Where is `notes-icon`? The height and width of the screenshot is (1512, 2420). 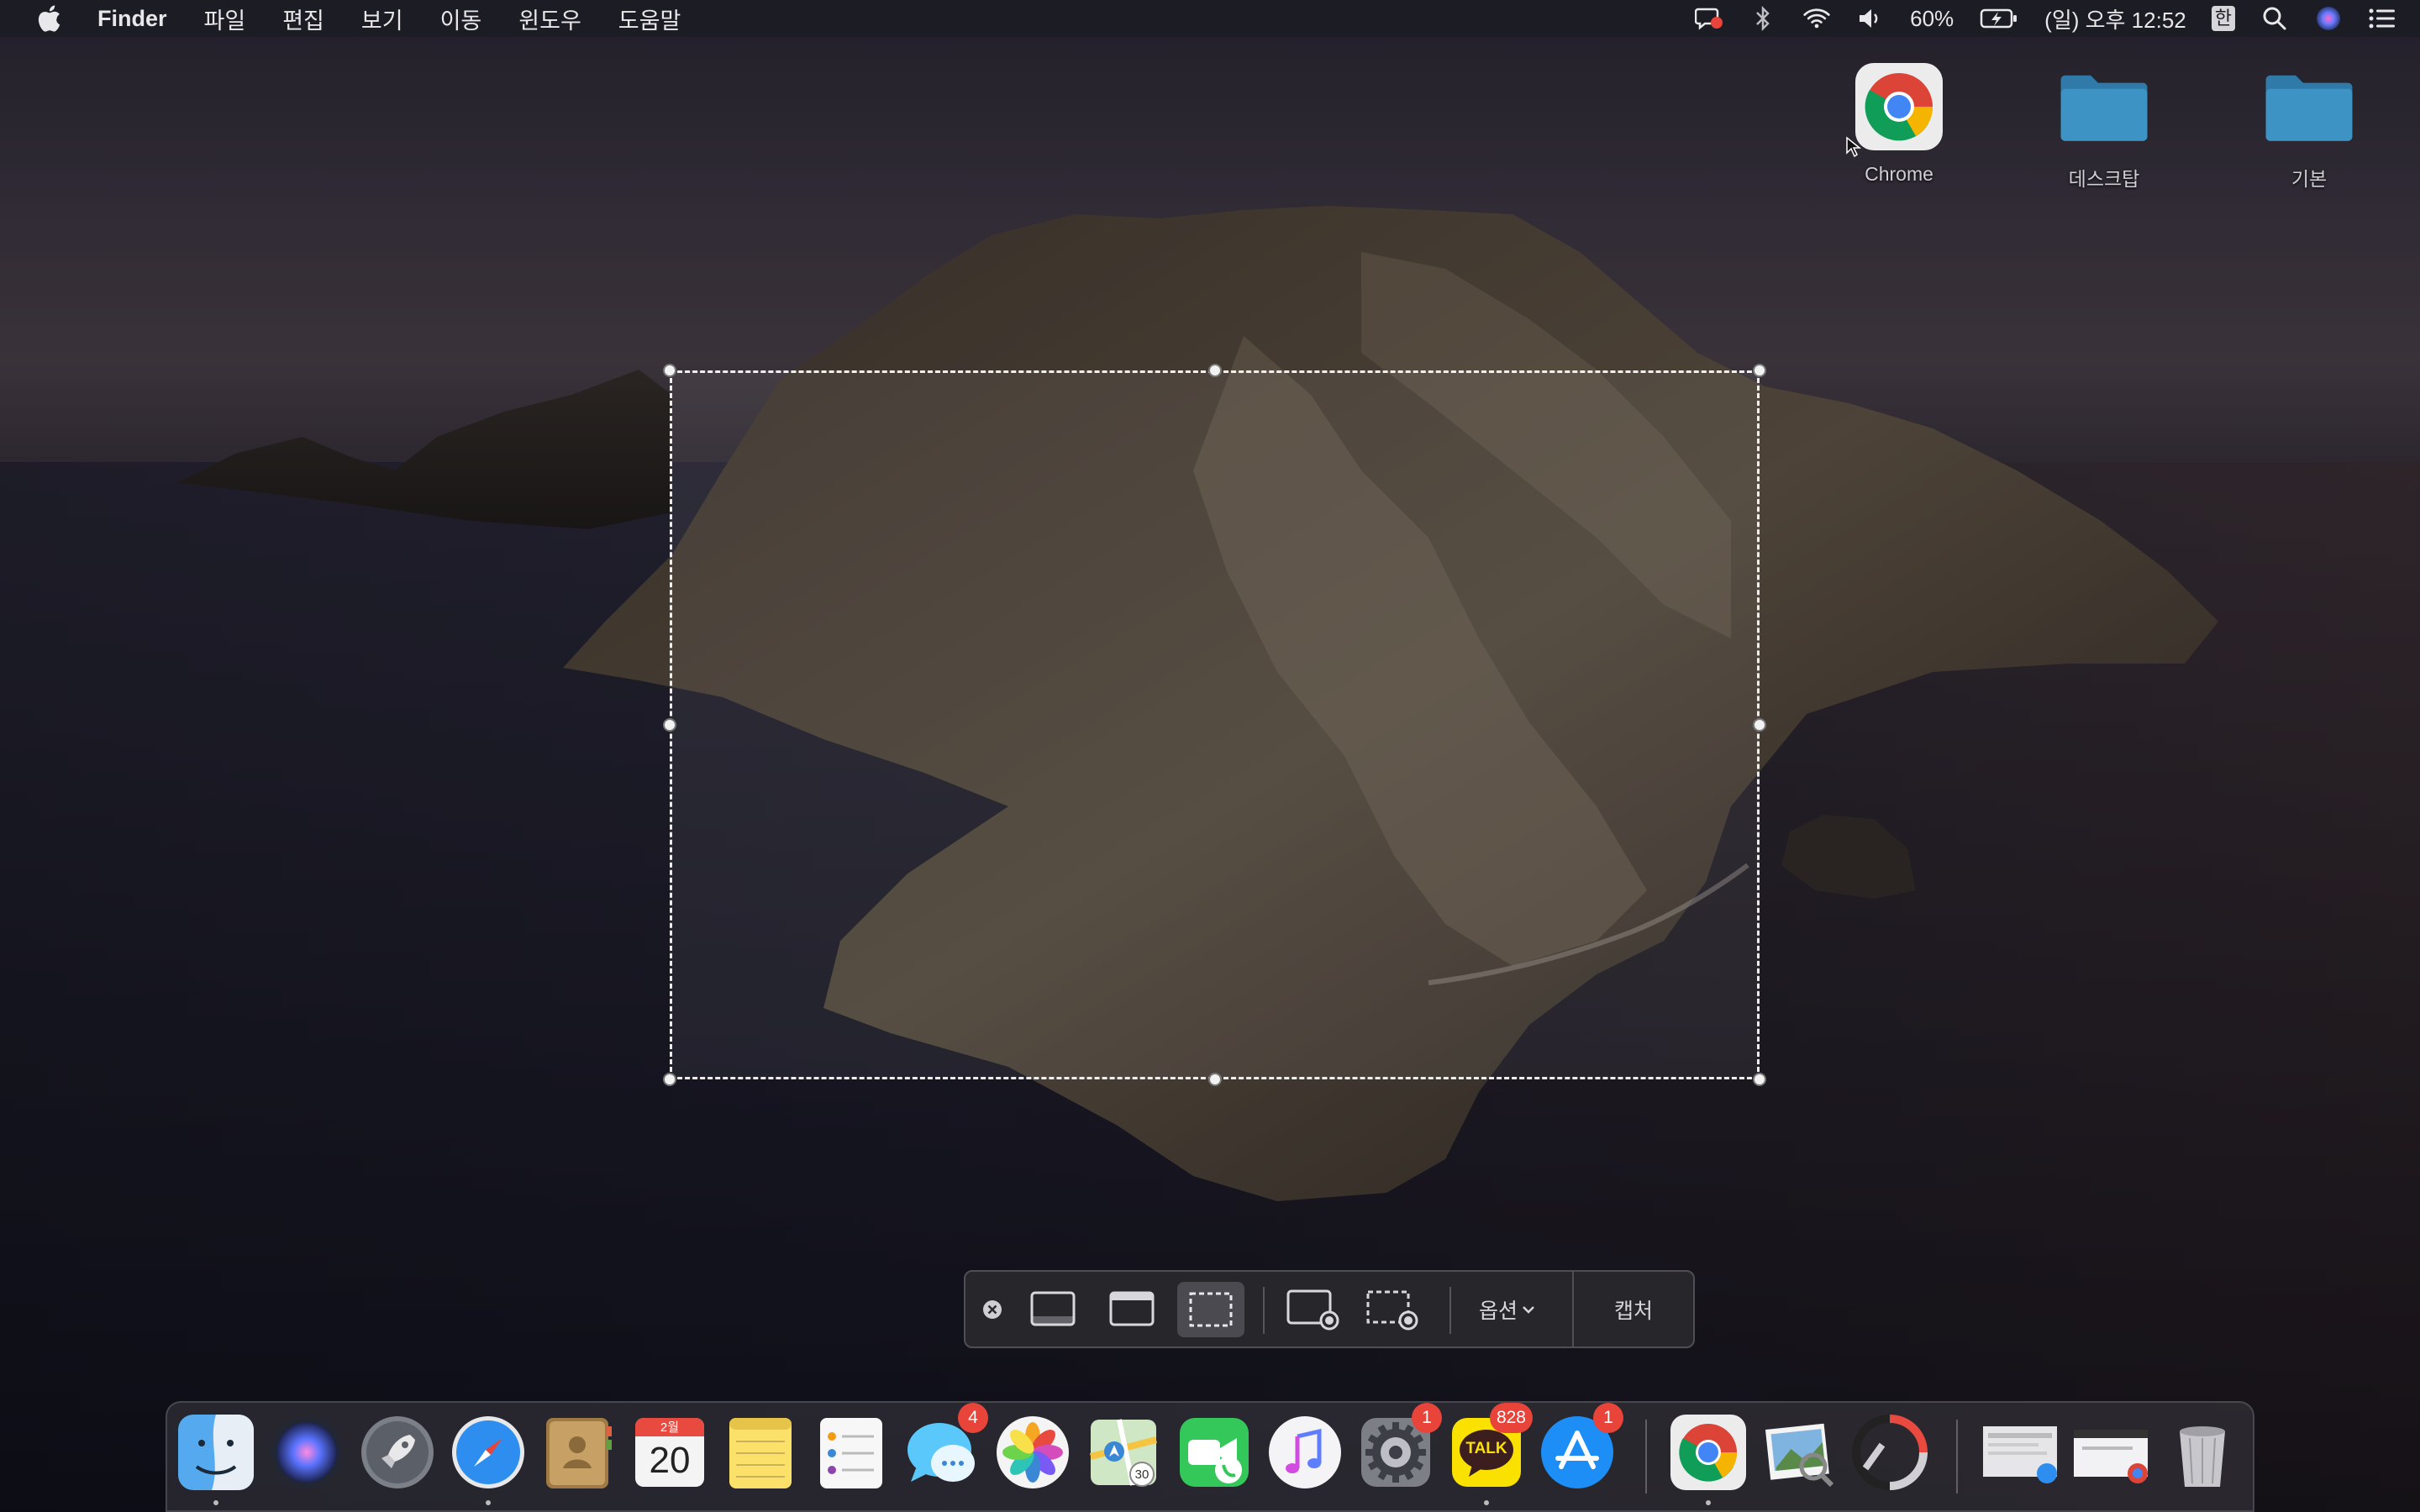
notes-icon is located at coordinates (761, 1453).